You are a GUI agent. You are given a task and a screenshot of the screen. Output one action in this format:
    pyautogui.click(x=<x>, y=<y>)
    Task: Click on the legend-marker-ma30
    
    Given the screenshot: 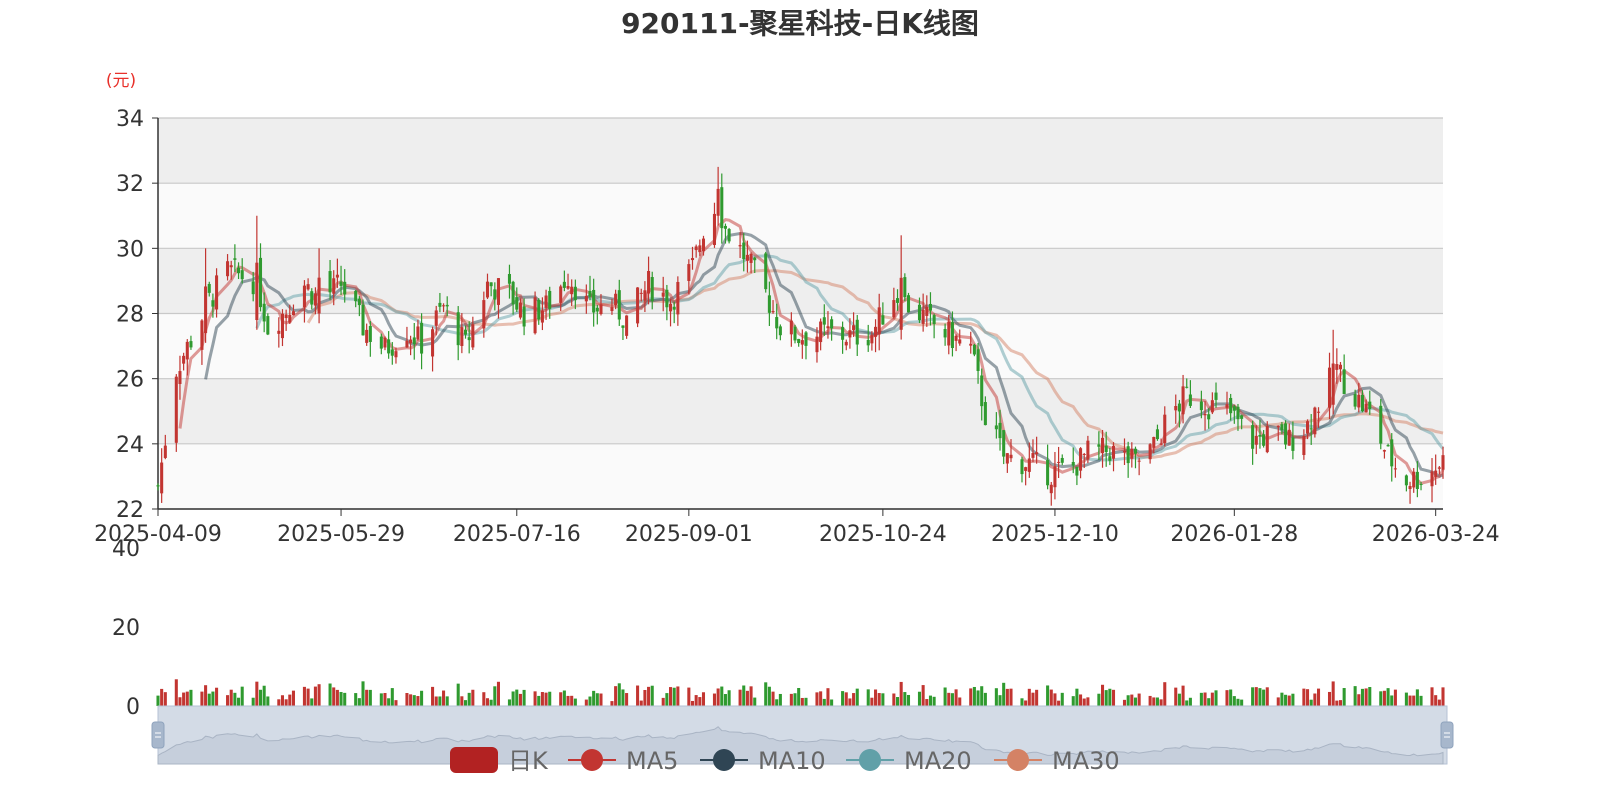 What is the action you would take?
    pyautogui.click(x=1018, y=760)
    